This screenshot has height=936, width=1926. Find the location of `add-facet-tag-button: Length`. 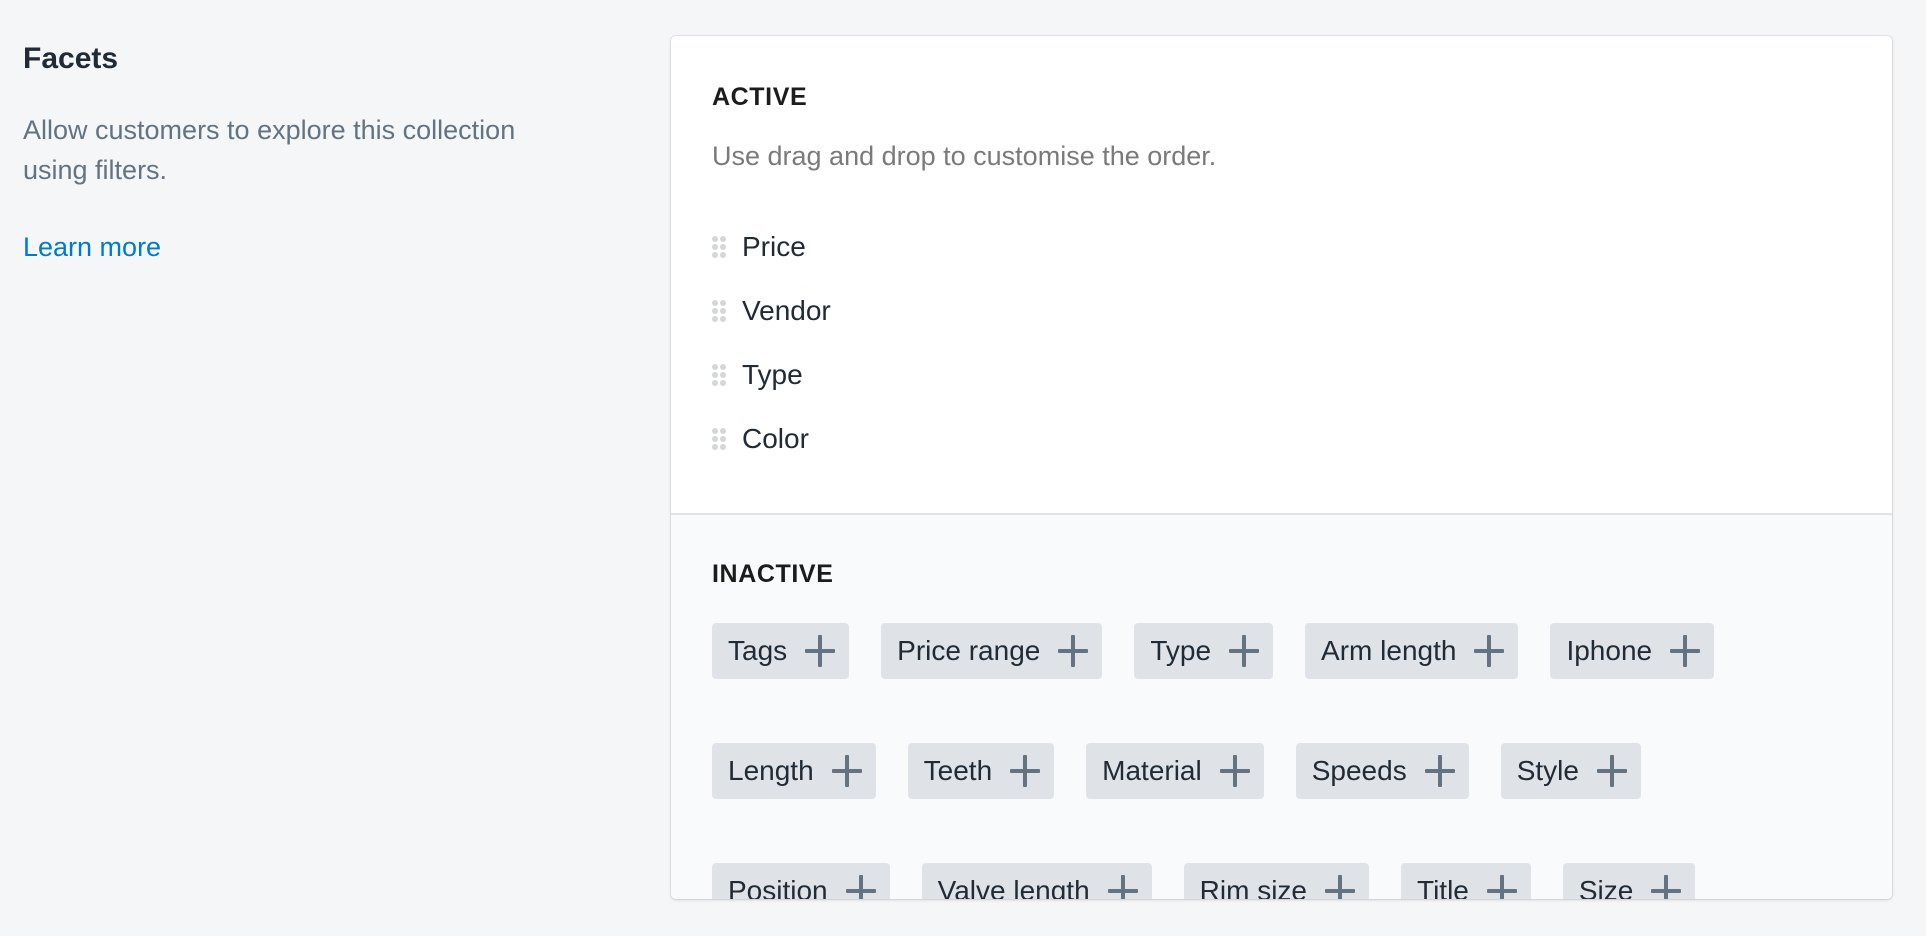

add-facet-tag-button: Length is located at coordinates (794, 771).